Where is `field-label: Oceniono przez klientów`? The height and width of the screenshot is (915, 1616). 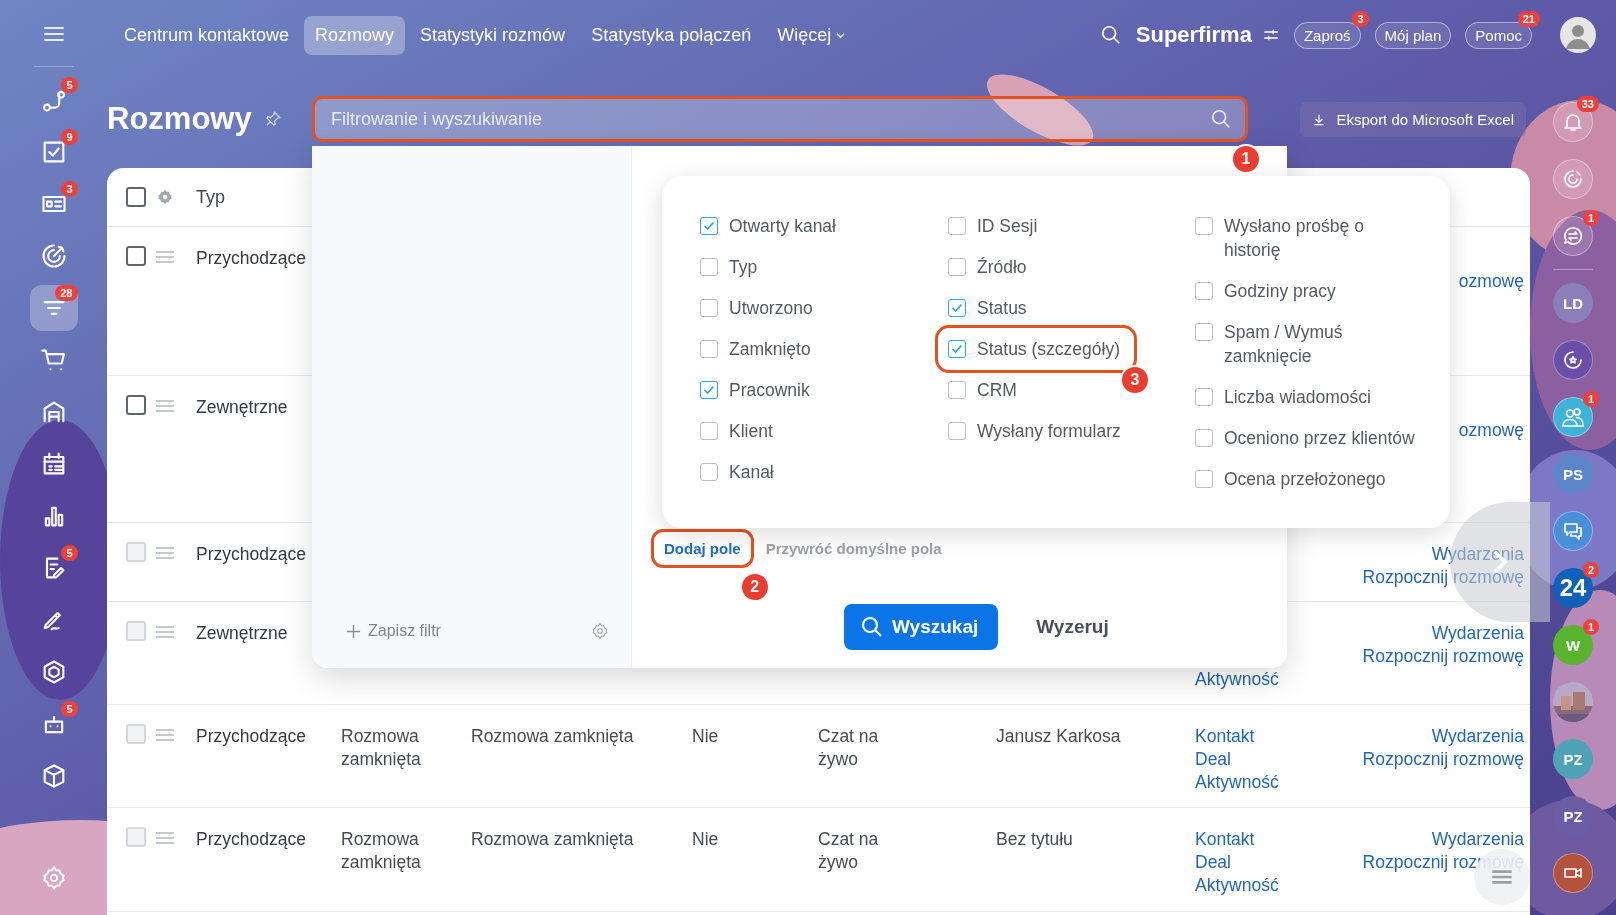 field-label: Oceniono przez klientów is located at coordinates (1319, 438).